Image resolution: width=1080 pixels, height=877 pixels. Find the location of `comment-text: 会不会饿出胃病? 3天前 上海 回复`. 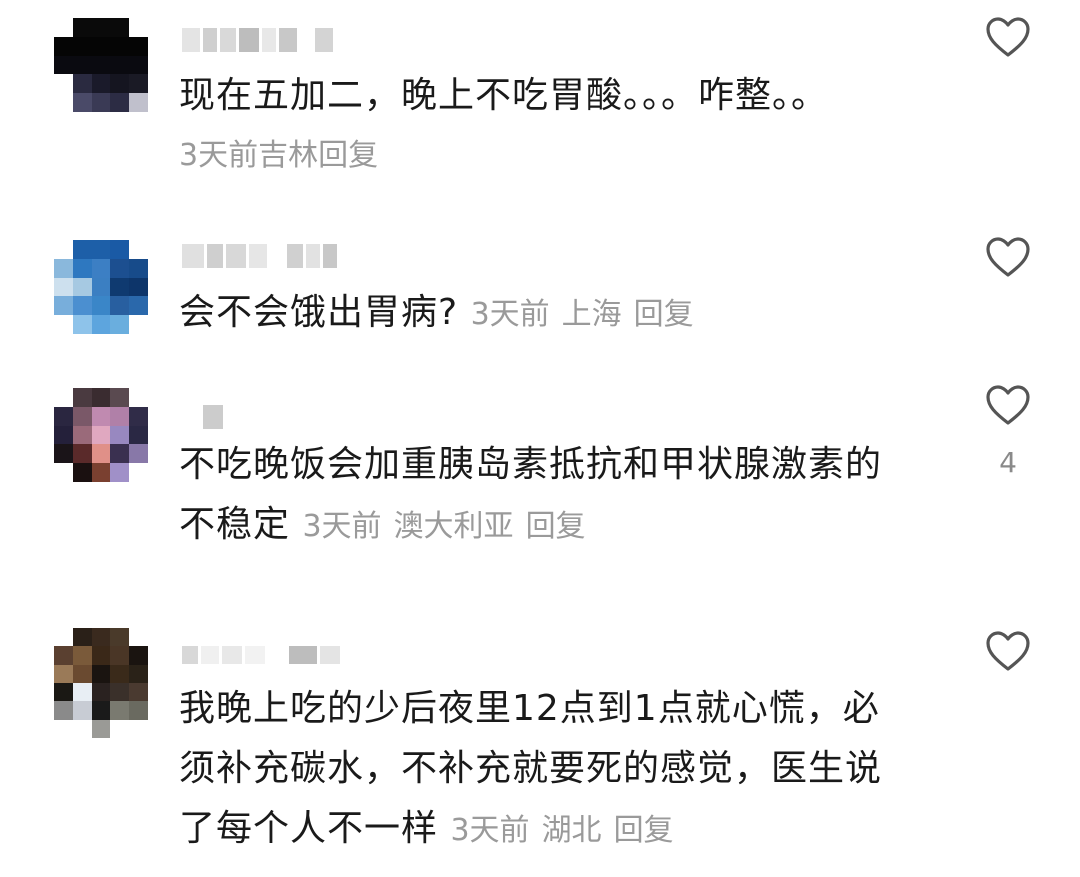

comment-text: 会不会饿出胃病? 3天前 上海 回复 is located at coordinates (559, 314).